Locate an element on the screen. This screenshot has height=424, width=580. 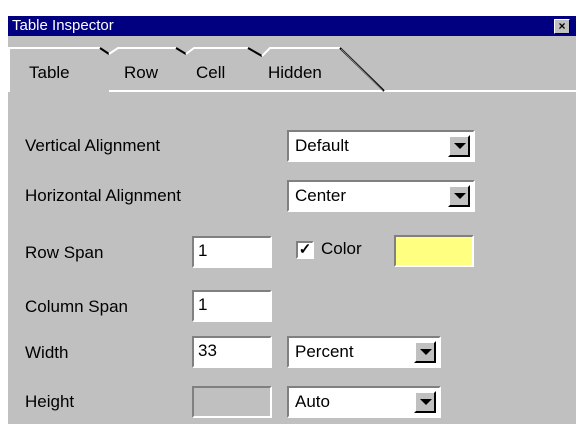
height-unit-value: Auto is located at coordinates (312, 401).